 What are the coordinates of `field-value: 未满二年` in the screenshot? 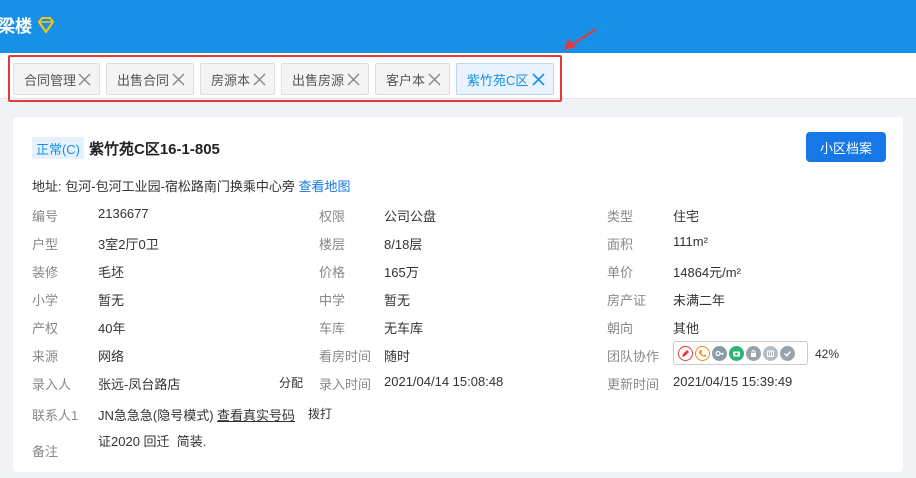 It's located at (699, 300).